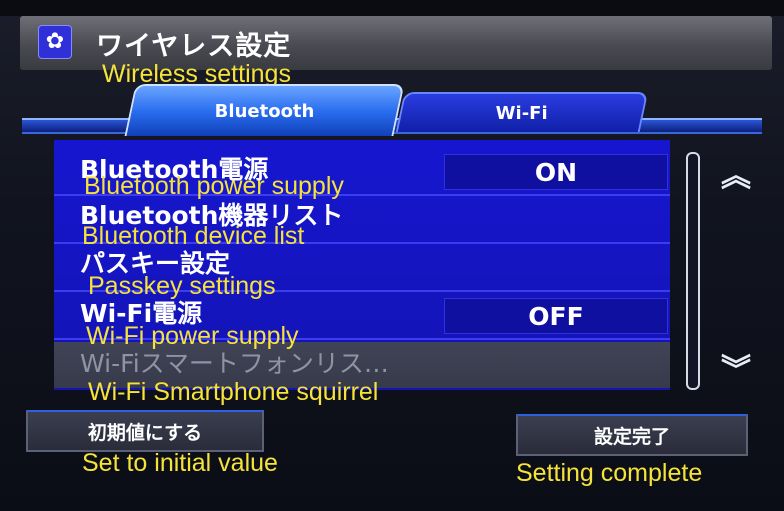 The height and width of the screenshot is (511, 784). Describe the element at coordinates (192, 336) in the screenshot. I see `row-annotation: Wi-Fi power supply` at that location.